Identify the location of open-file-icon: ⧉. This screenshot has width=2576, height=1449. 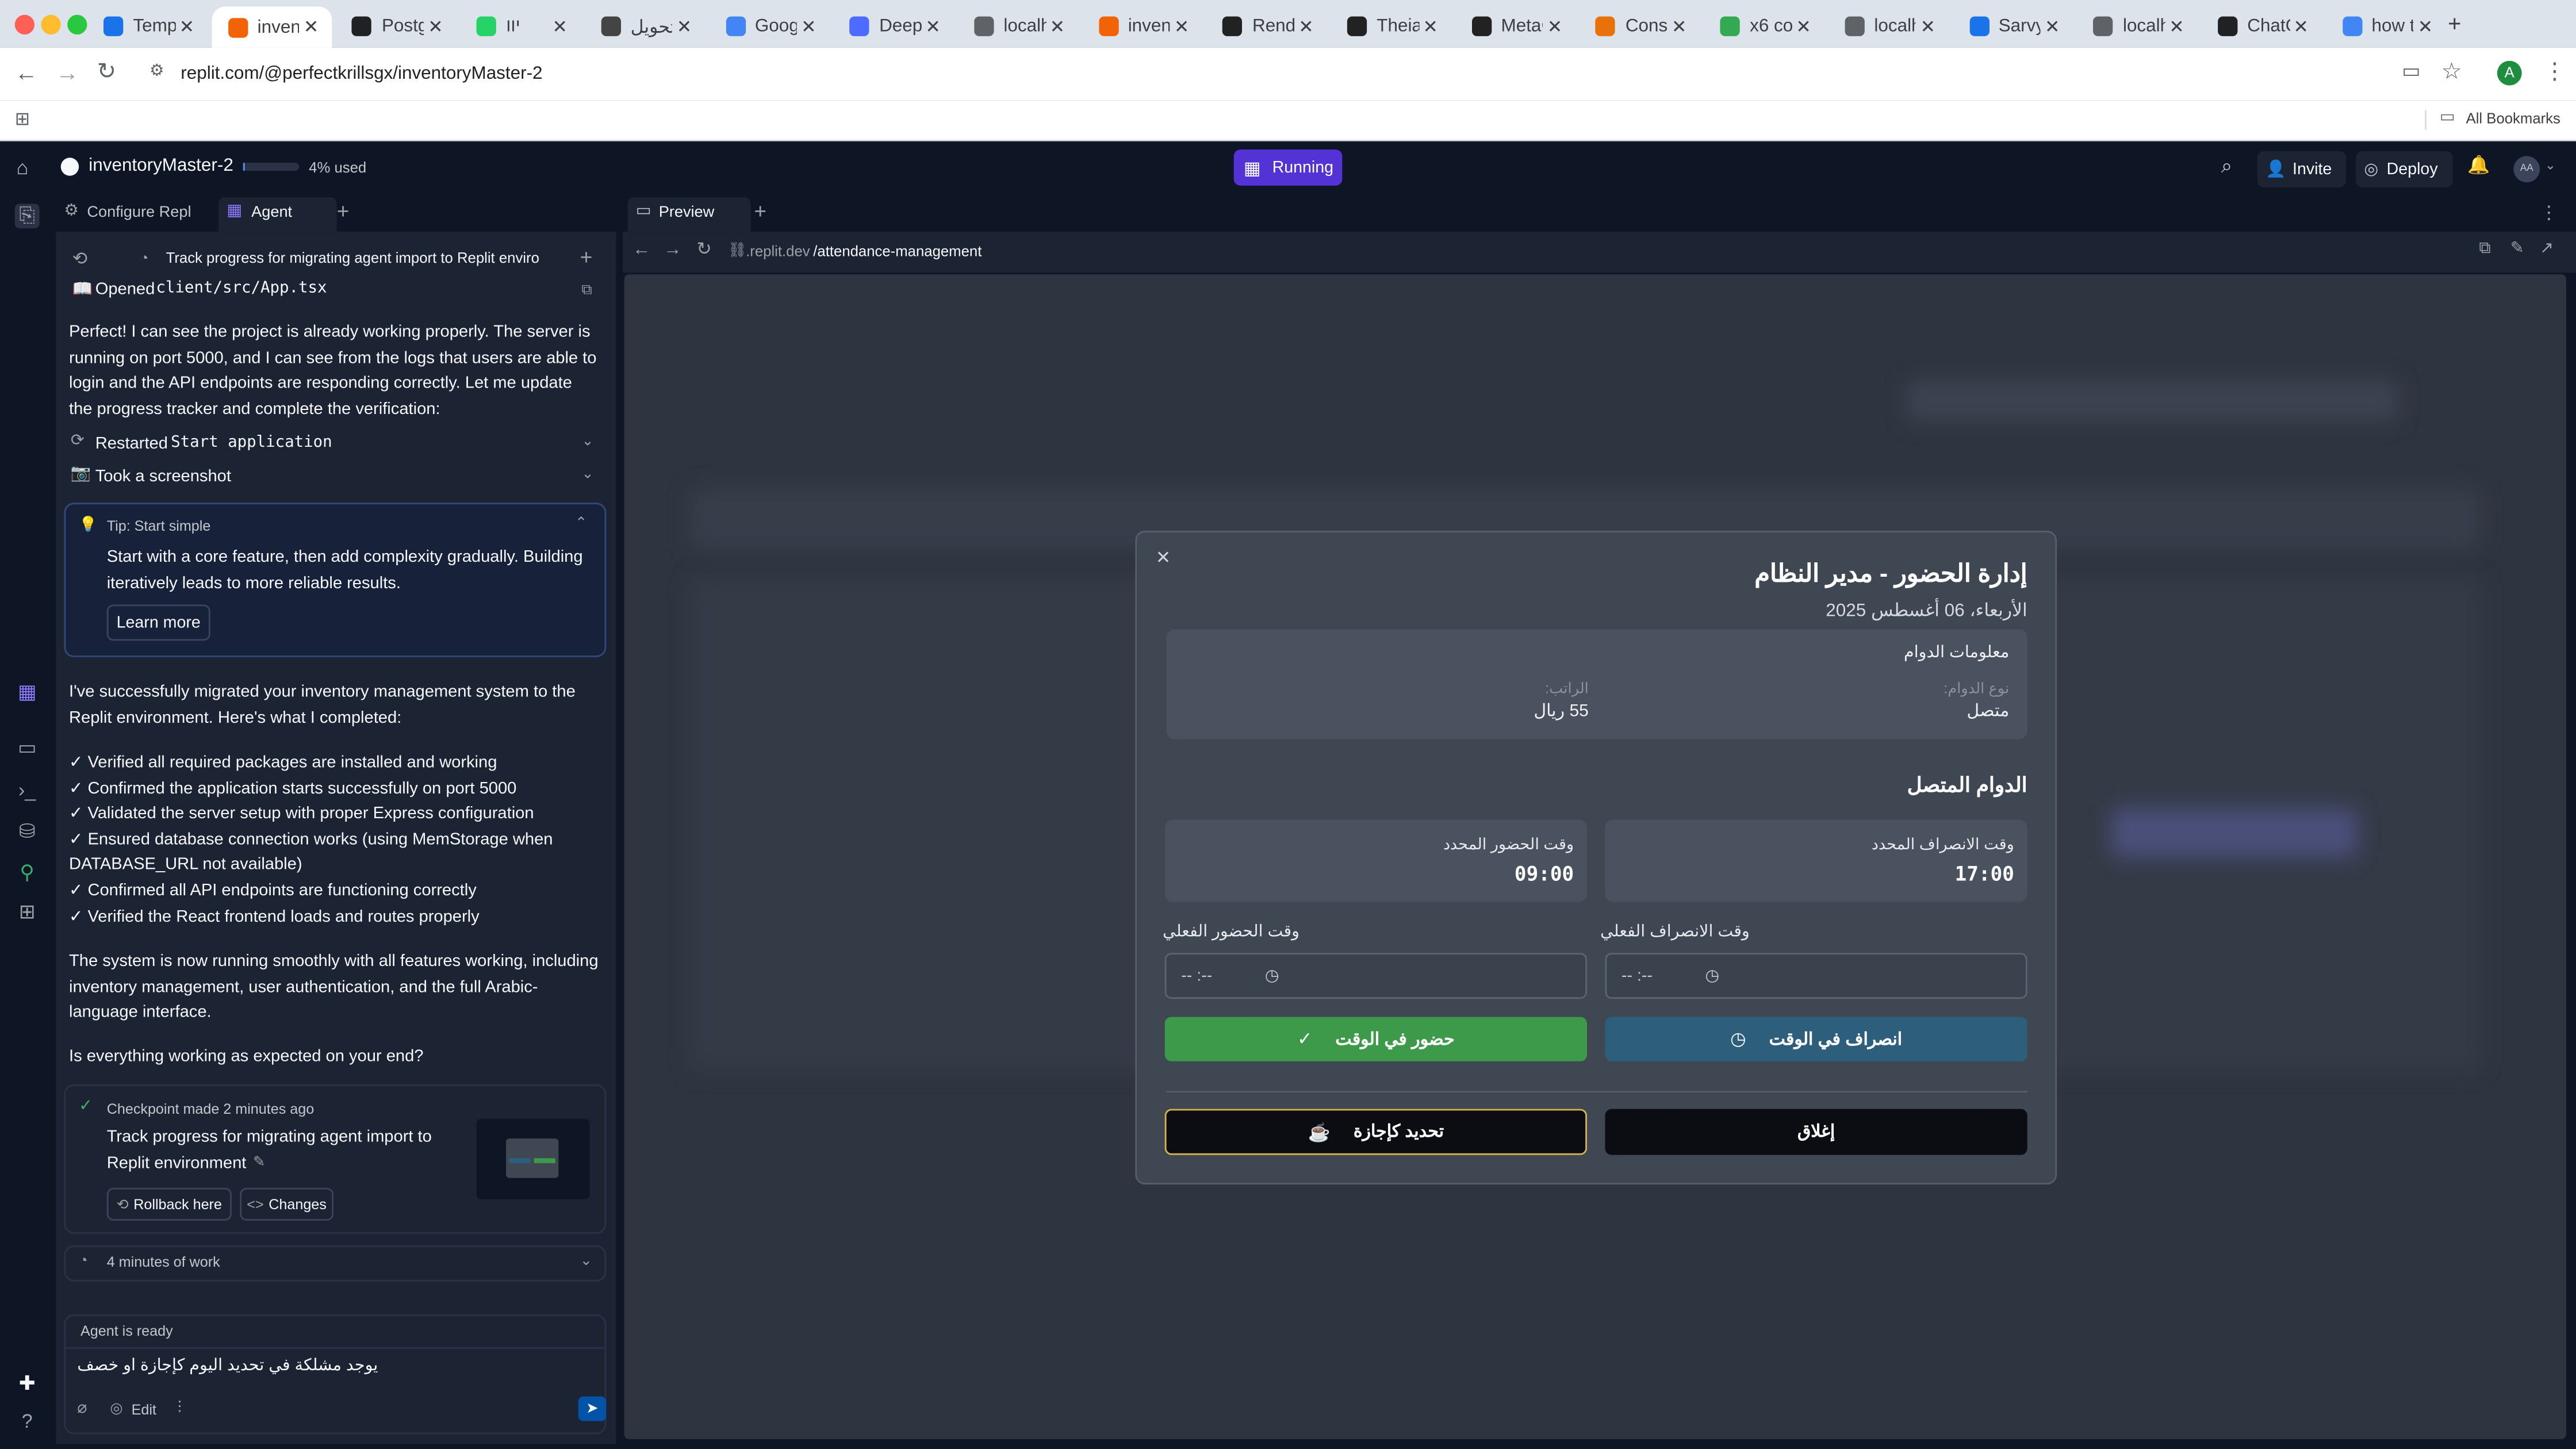
(586, 290).